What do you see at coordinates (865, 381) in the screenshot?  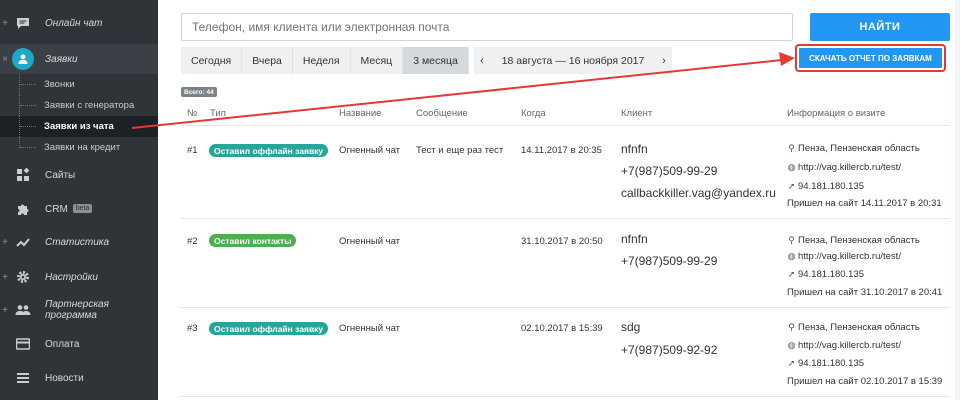 I see `visit-arrived-time: Пришел на сайт 02.10.2017 в 15:39` at bounding box center [865, 381].